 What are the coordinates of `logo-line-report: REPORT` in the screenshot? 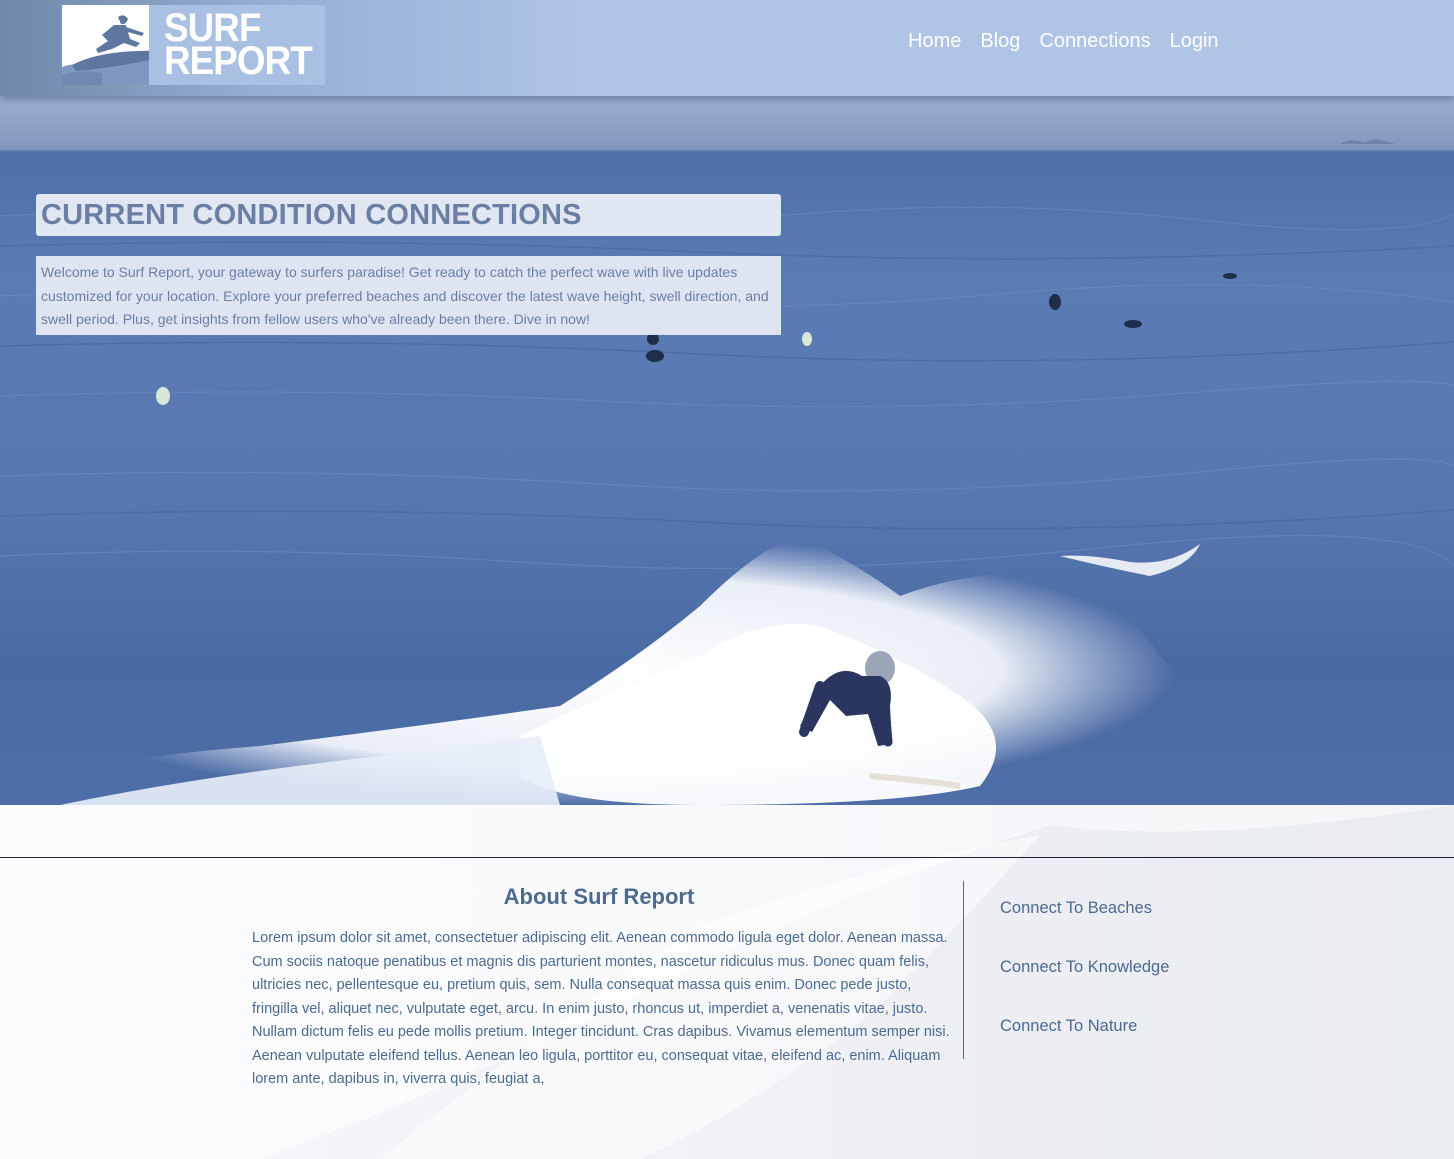 It's located at (238, 61).